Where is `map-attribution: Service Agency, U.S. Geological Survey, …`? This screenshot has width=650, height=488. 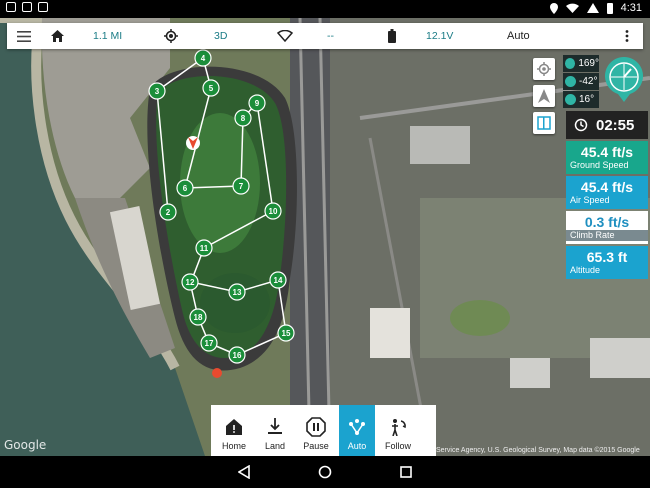 map-attribution: Service Agency, U.S. Geological Survey, … is located at coordinates (538, 450).